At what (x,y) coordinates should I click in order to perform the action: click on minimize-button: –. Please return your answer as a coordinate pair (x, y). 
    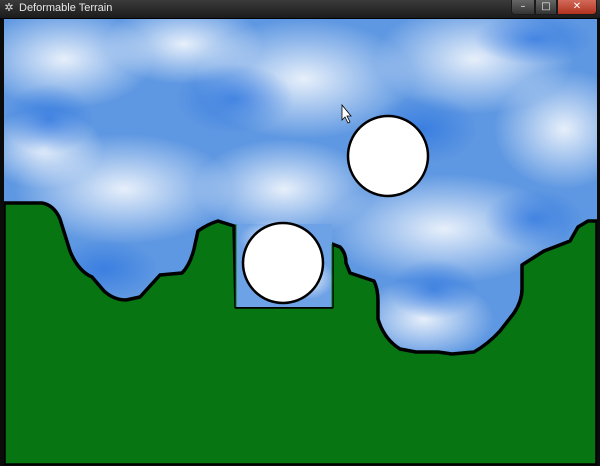
    Looking at the image, I should click on (523, 7).